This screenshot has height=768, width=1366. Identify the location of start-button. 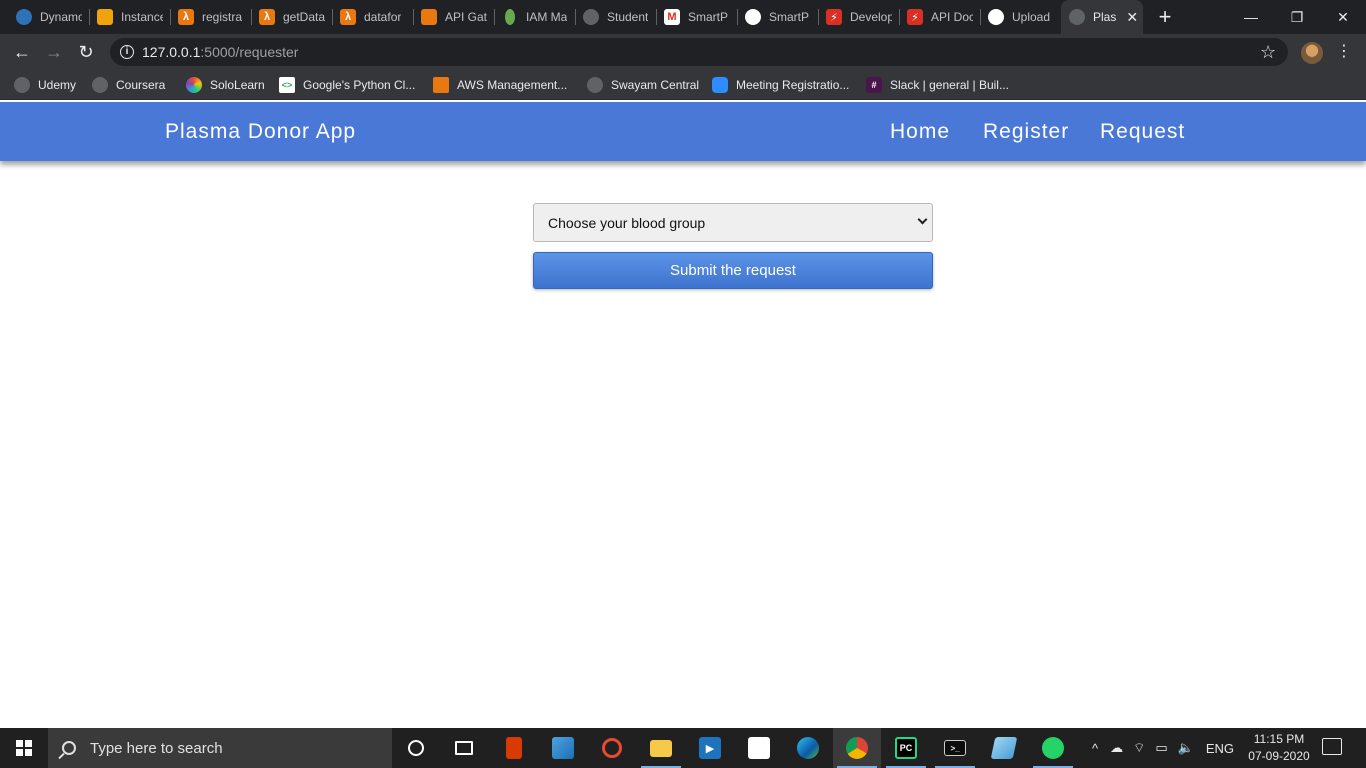
(24, 748).